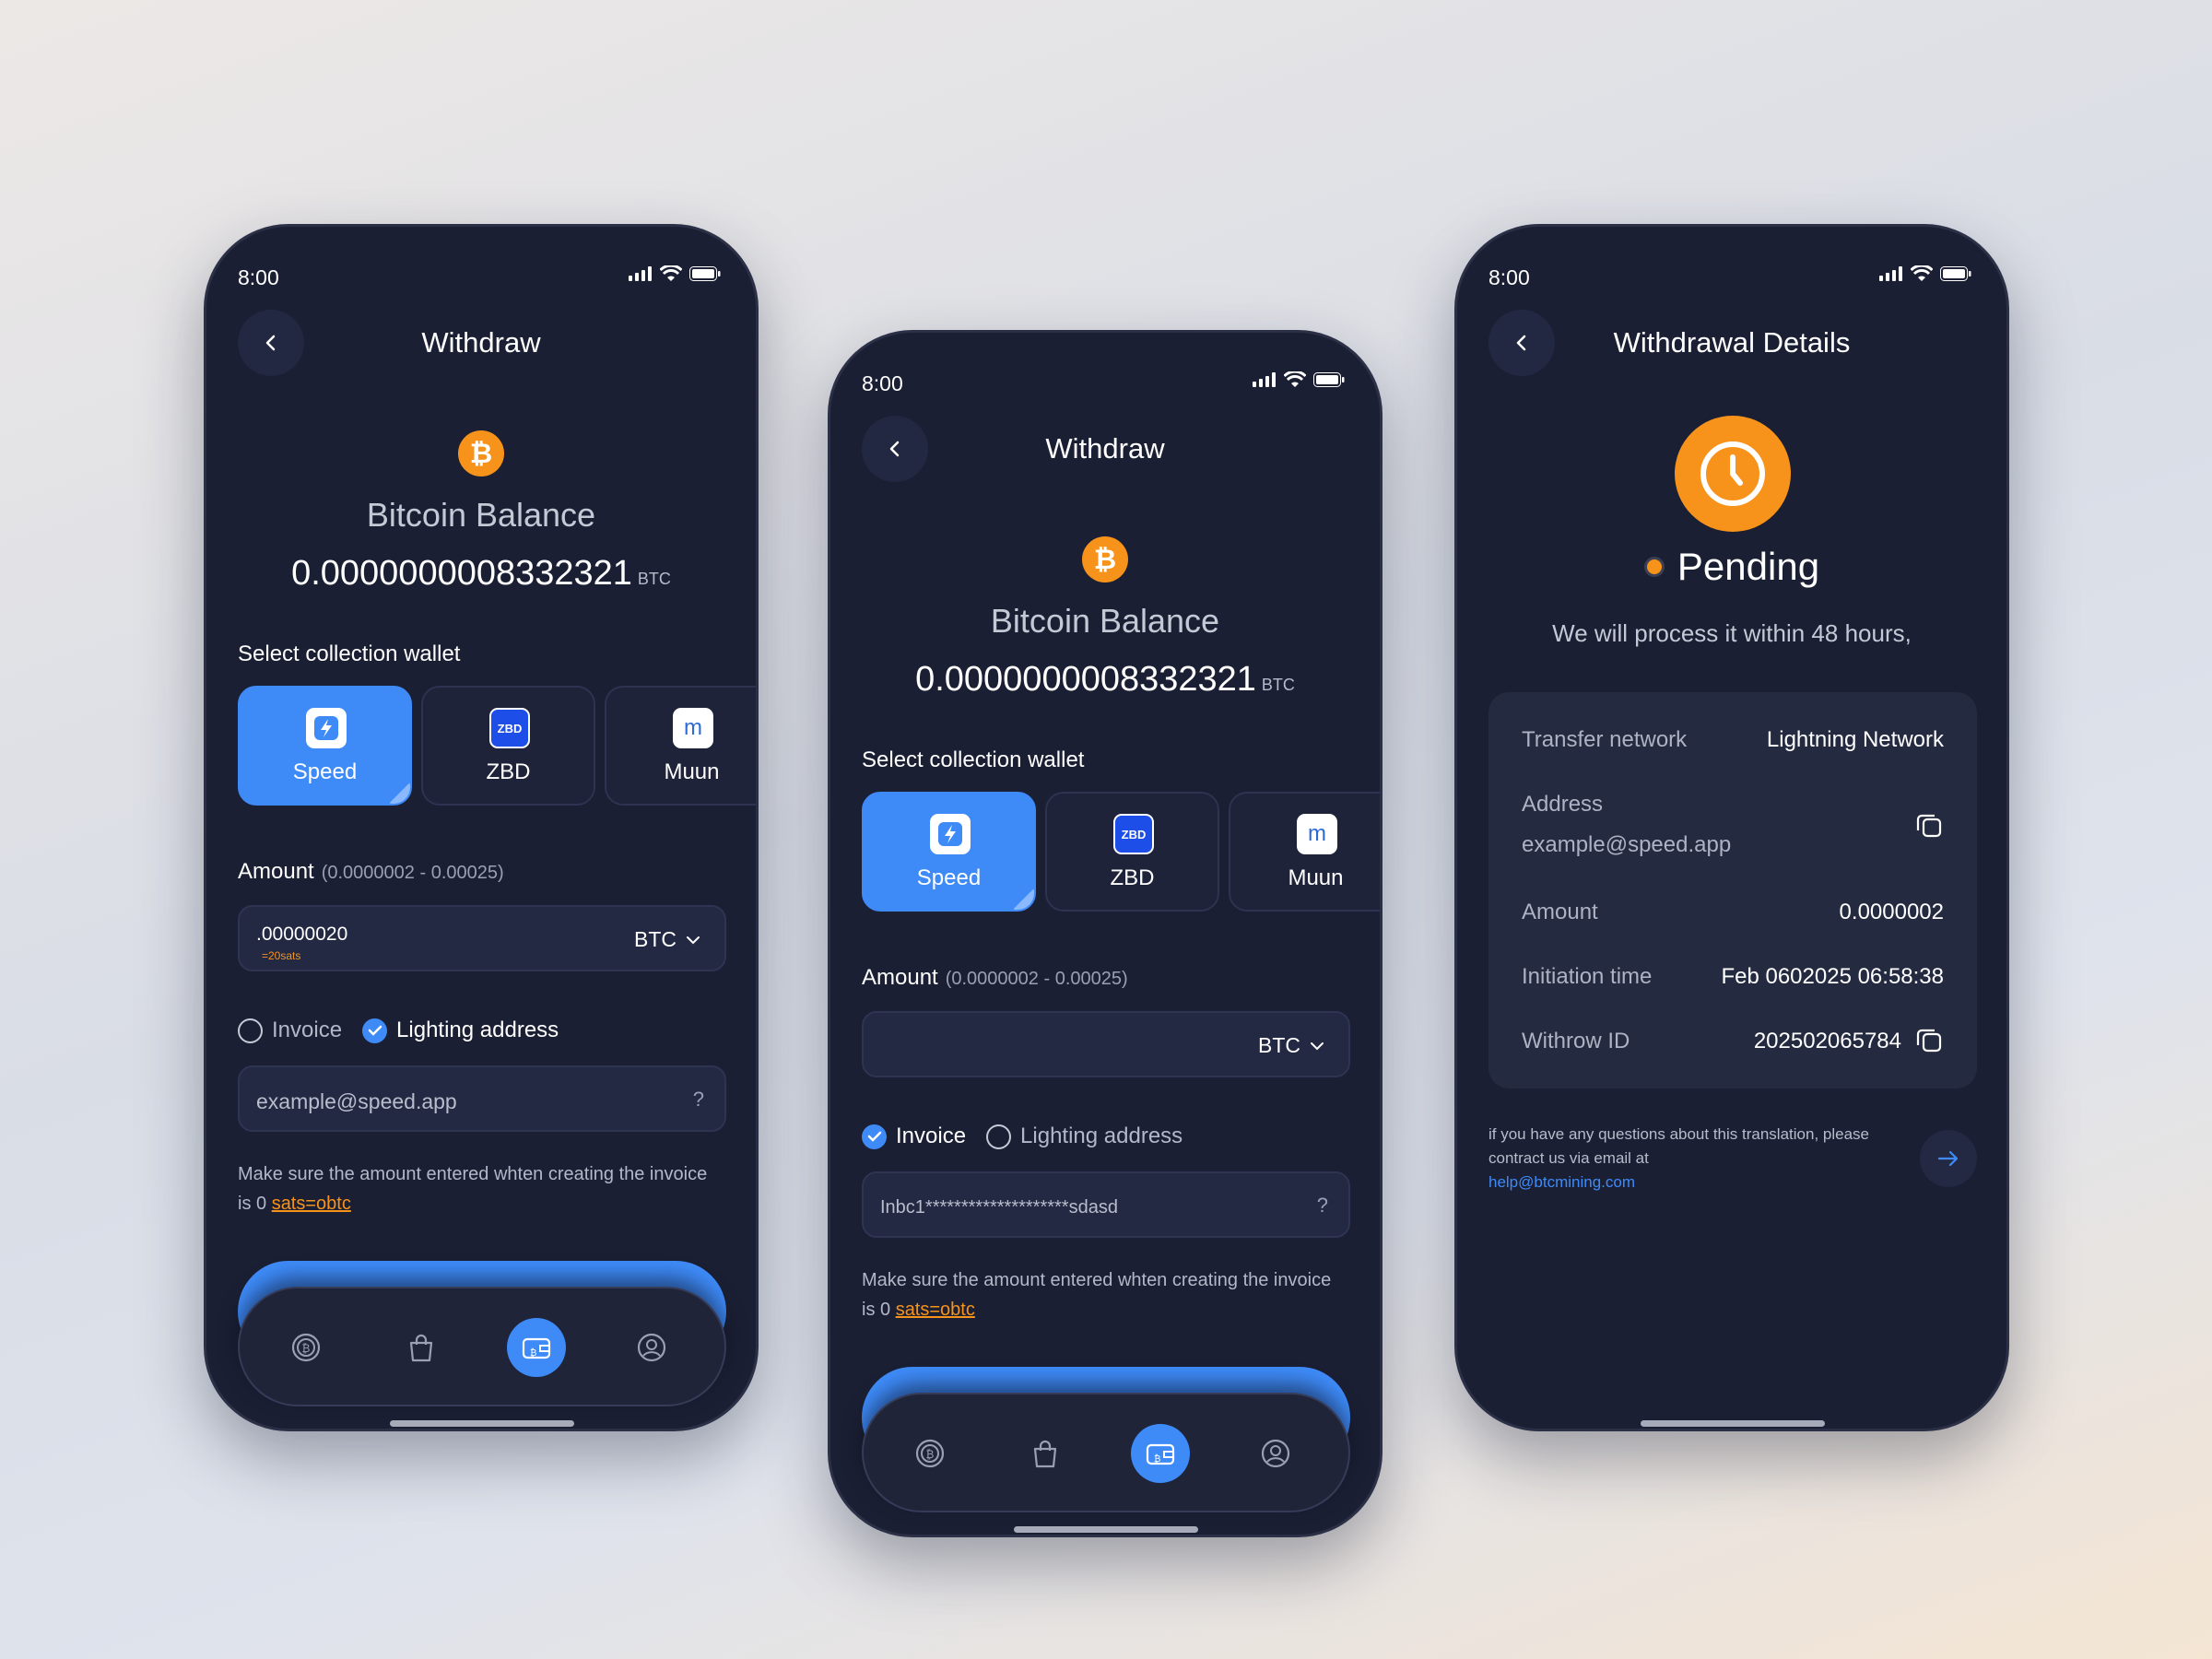  I want to click on contact-button, so click(1948, 1158).